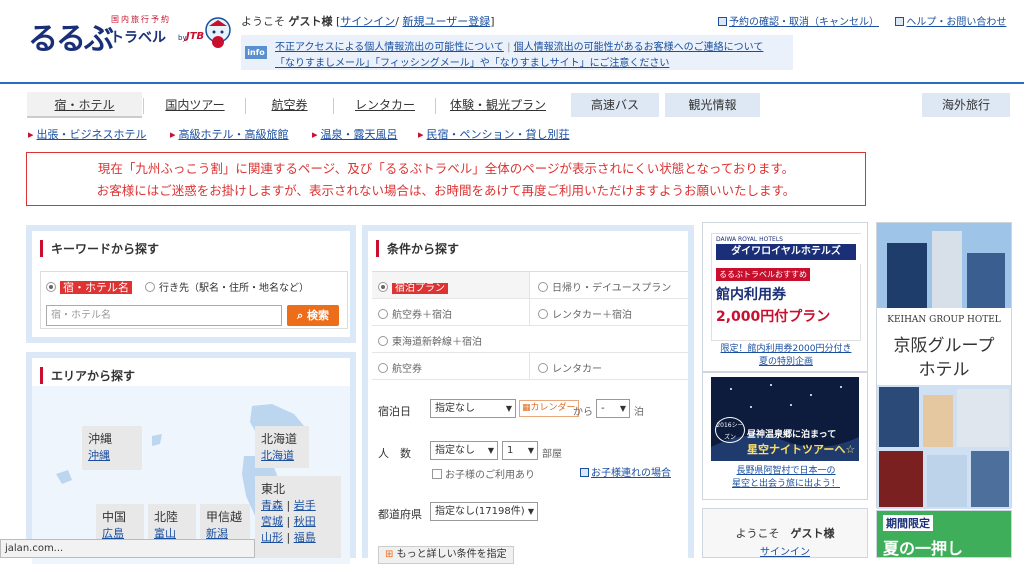 This screenshot has width=1024, height=564. I want to click on people-select: 指定なし ▼, so click(464, 450).